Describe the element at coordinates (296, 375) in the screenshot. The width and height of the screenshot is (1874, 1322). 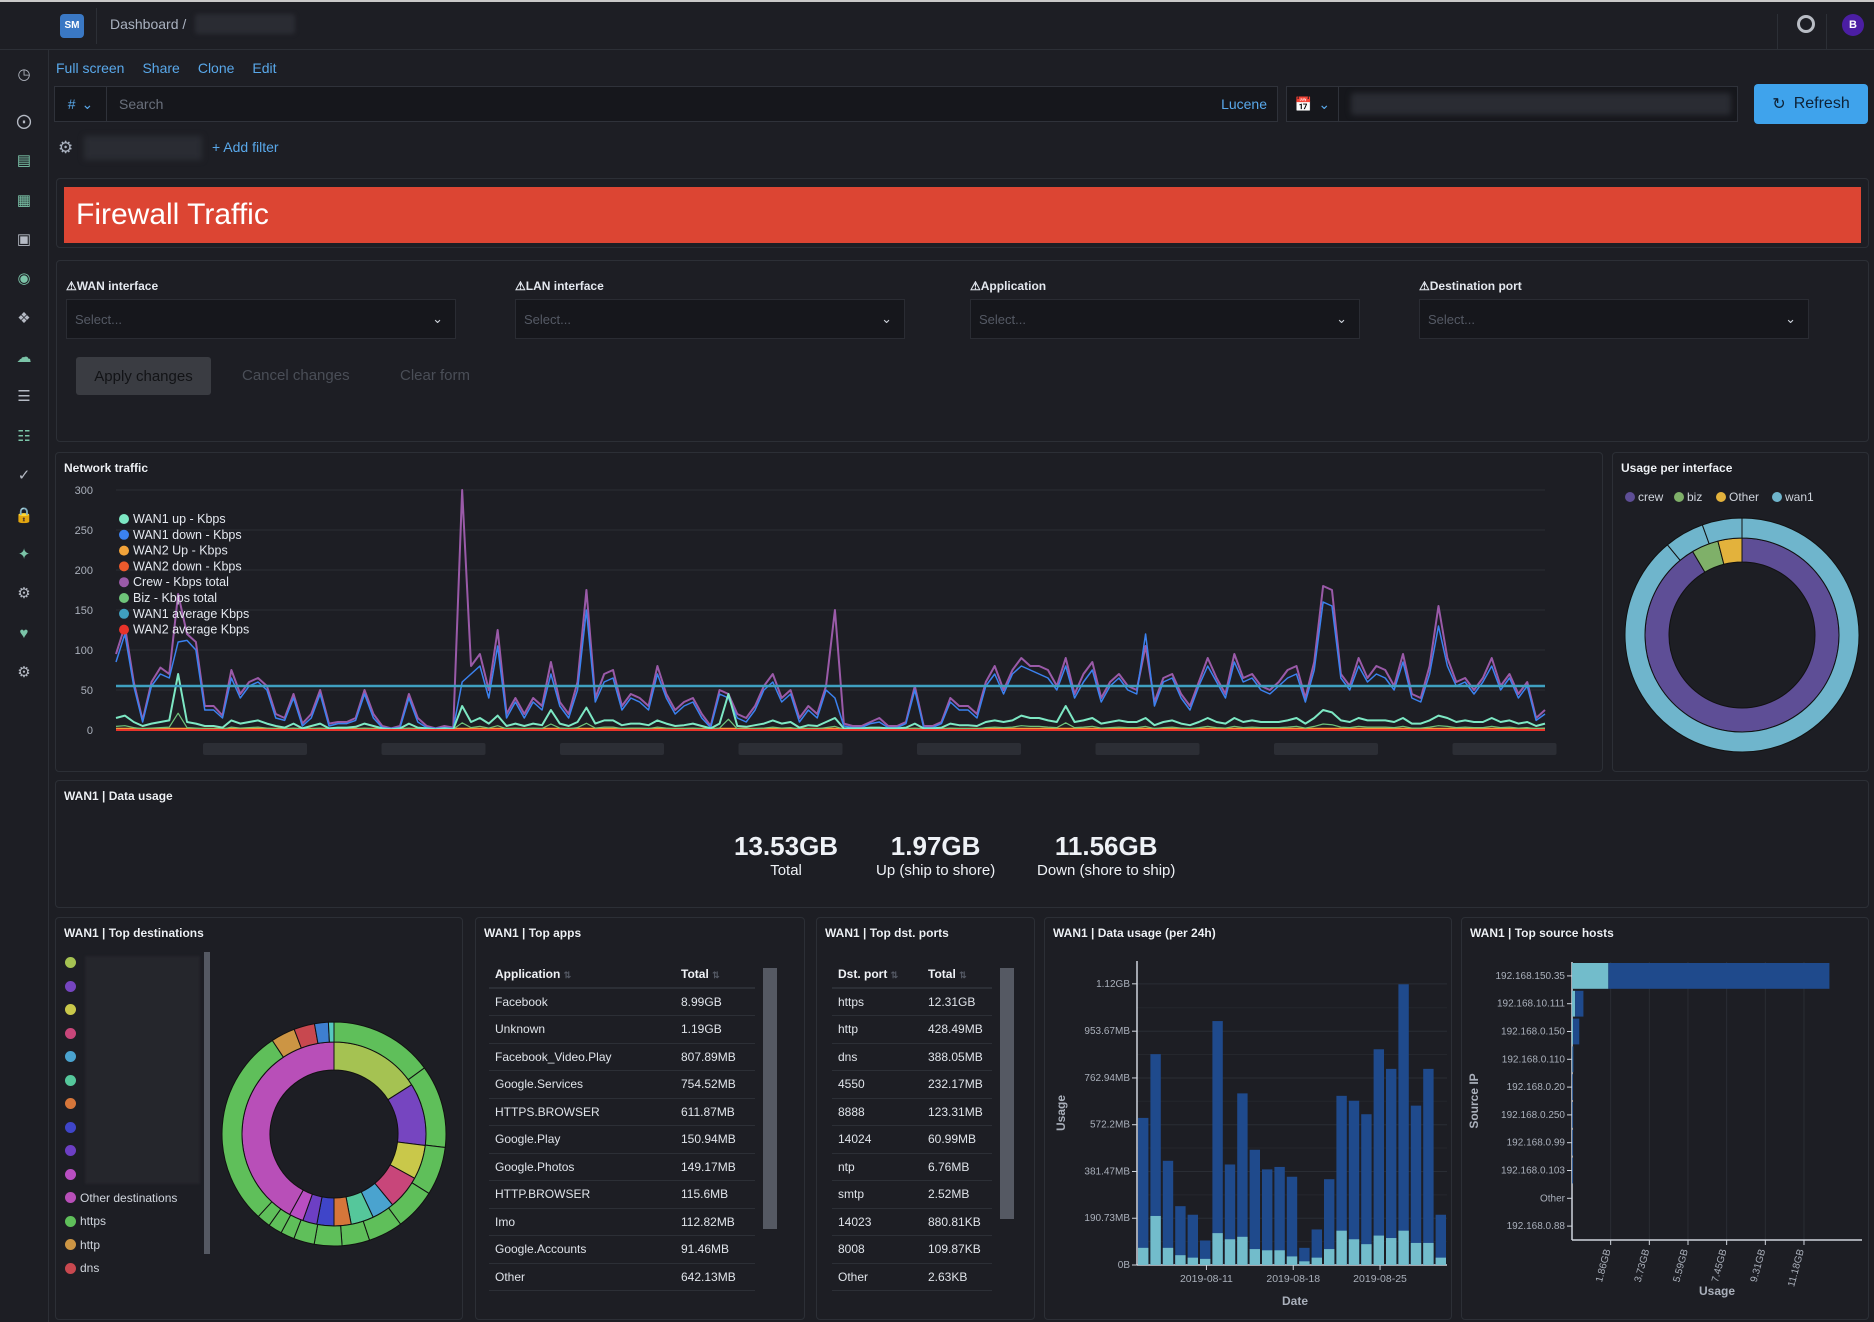
I see `cancel-changes-button: Cancel changes` at that location.